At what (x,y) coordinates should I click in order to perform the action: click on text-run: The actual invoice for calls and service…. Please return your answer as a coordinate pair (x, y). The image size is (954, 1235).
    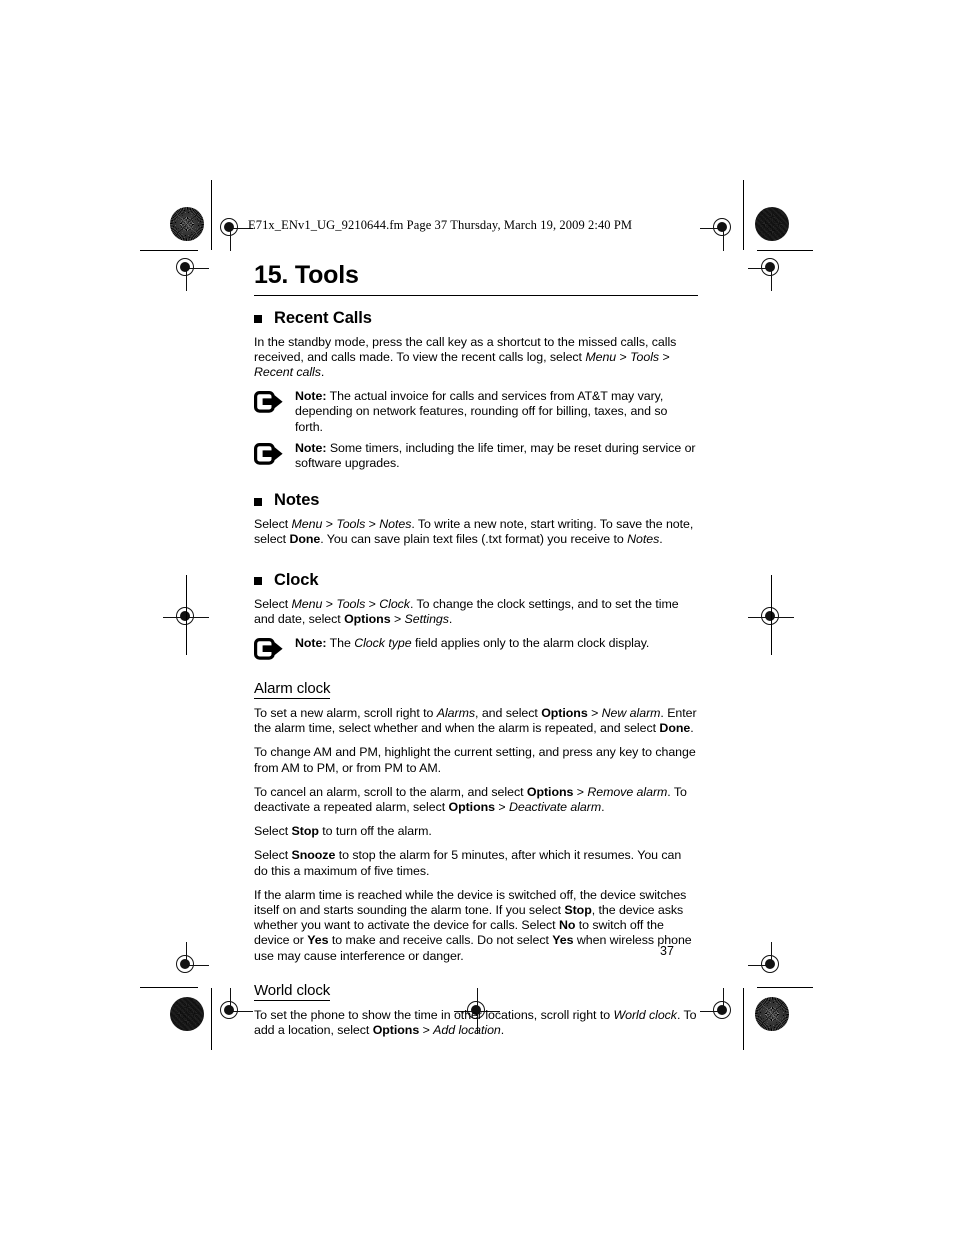
    Looking at the image, I should click on (481, 411).